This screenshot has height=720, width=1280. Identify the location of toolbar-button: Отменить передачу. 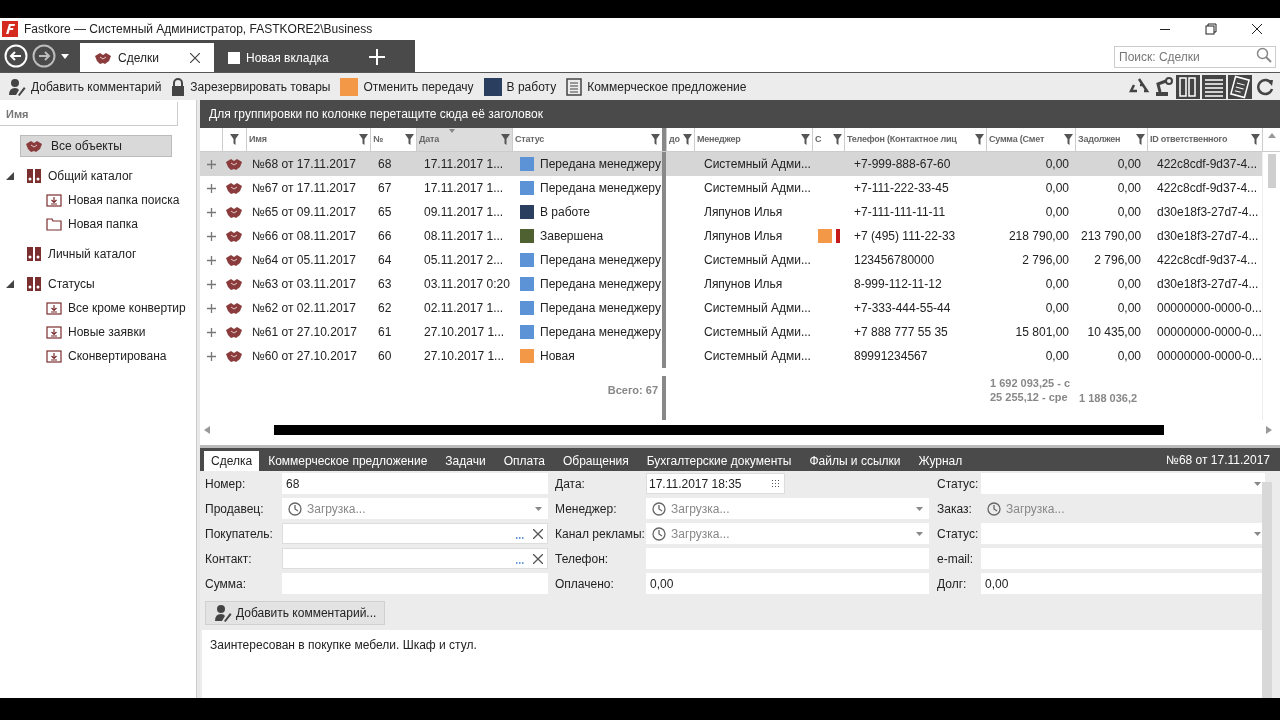
(407, 86).